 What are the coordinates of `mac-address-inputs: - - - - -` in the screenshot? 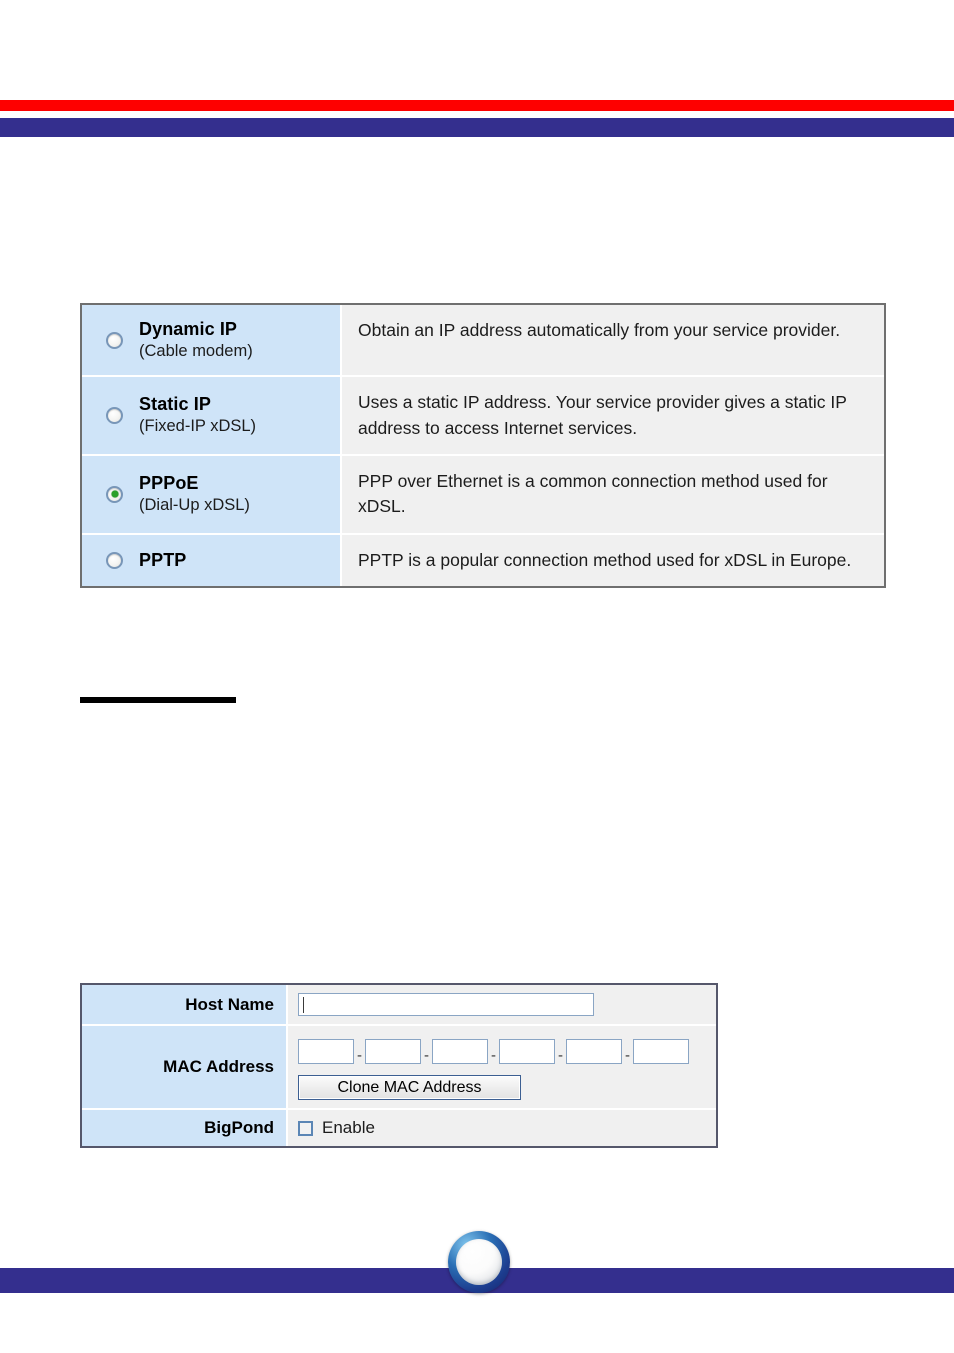 It's located at (502, 1051).